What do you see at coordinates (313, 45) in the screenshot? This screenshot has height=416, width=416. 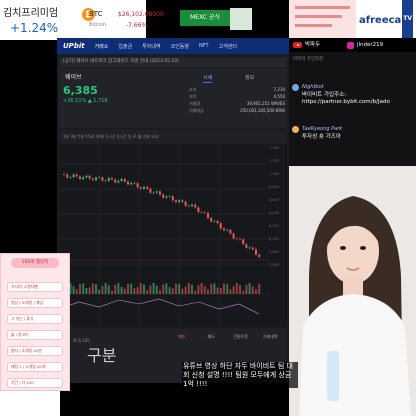 I see `channel-name: 박파두` at bounding box center [313, 45].